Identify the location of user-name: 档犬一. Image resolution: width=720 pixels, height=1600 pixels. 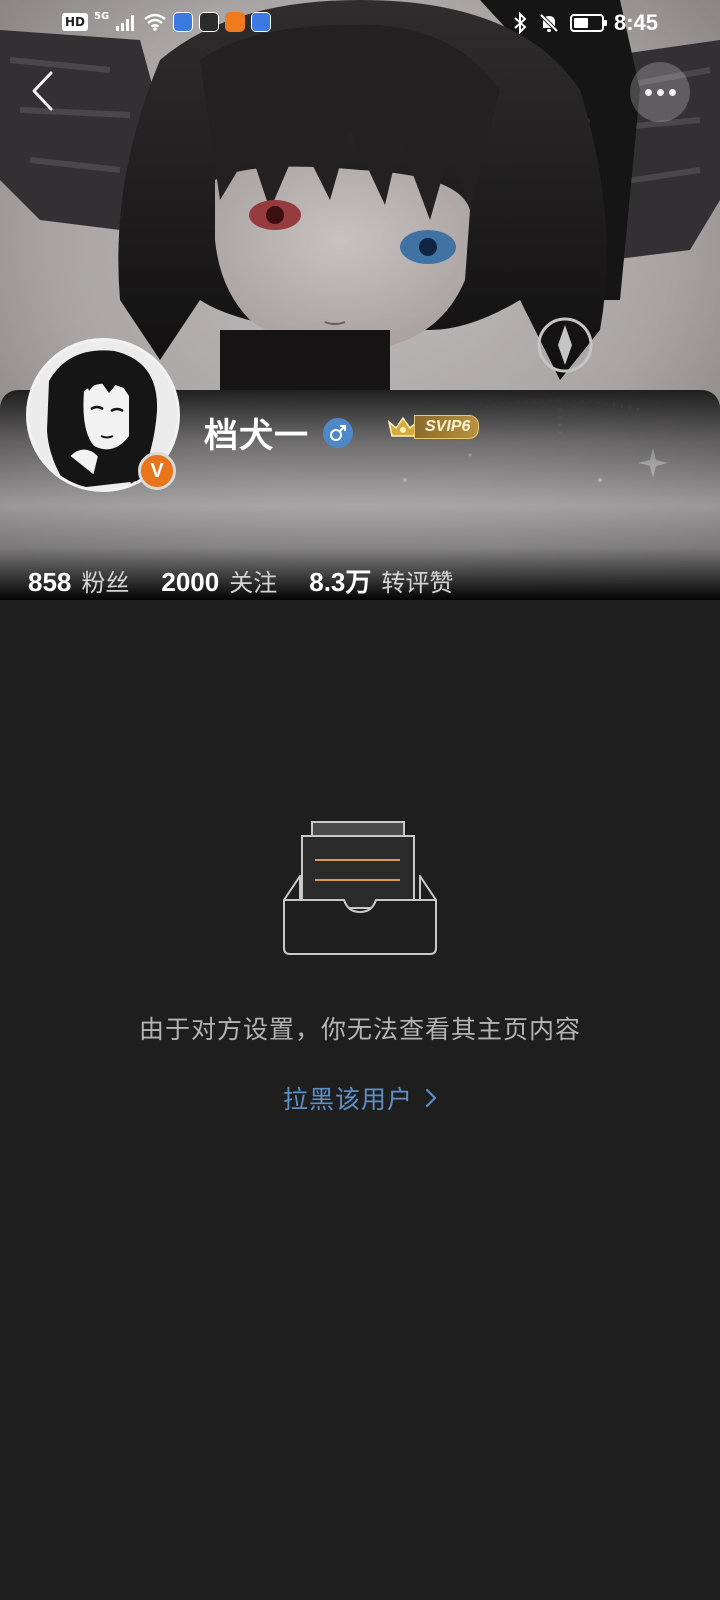
(256, 436).